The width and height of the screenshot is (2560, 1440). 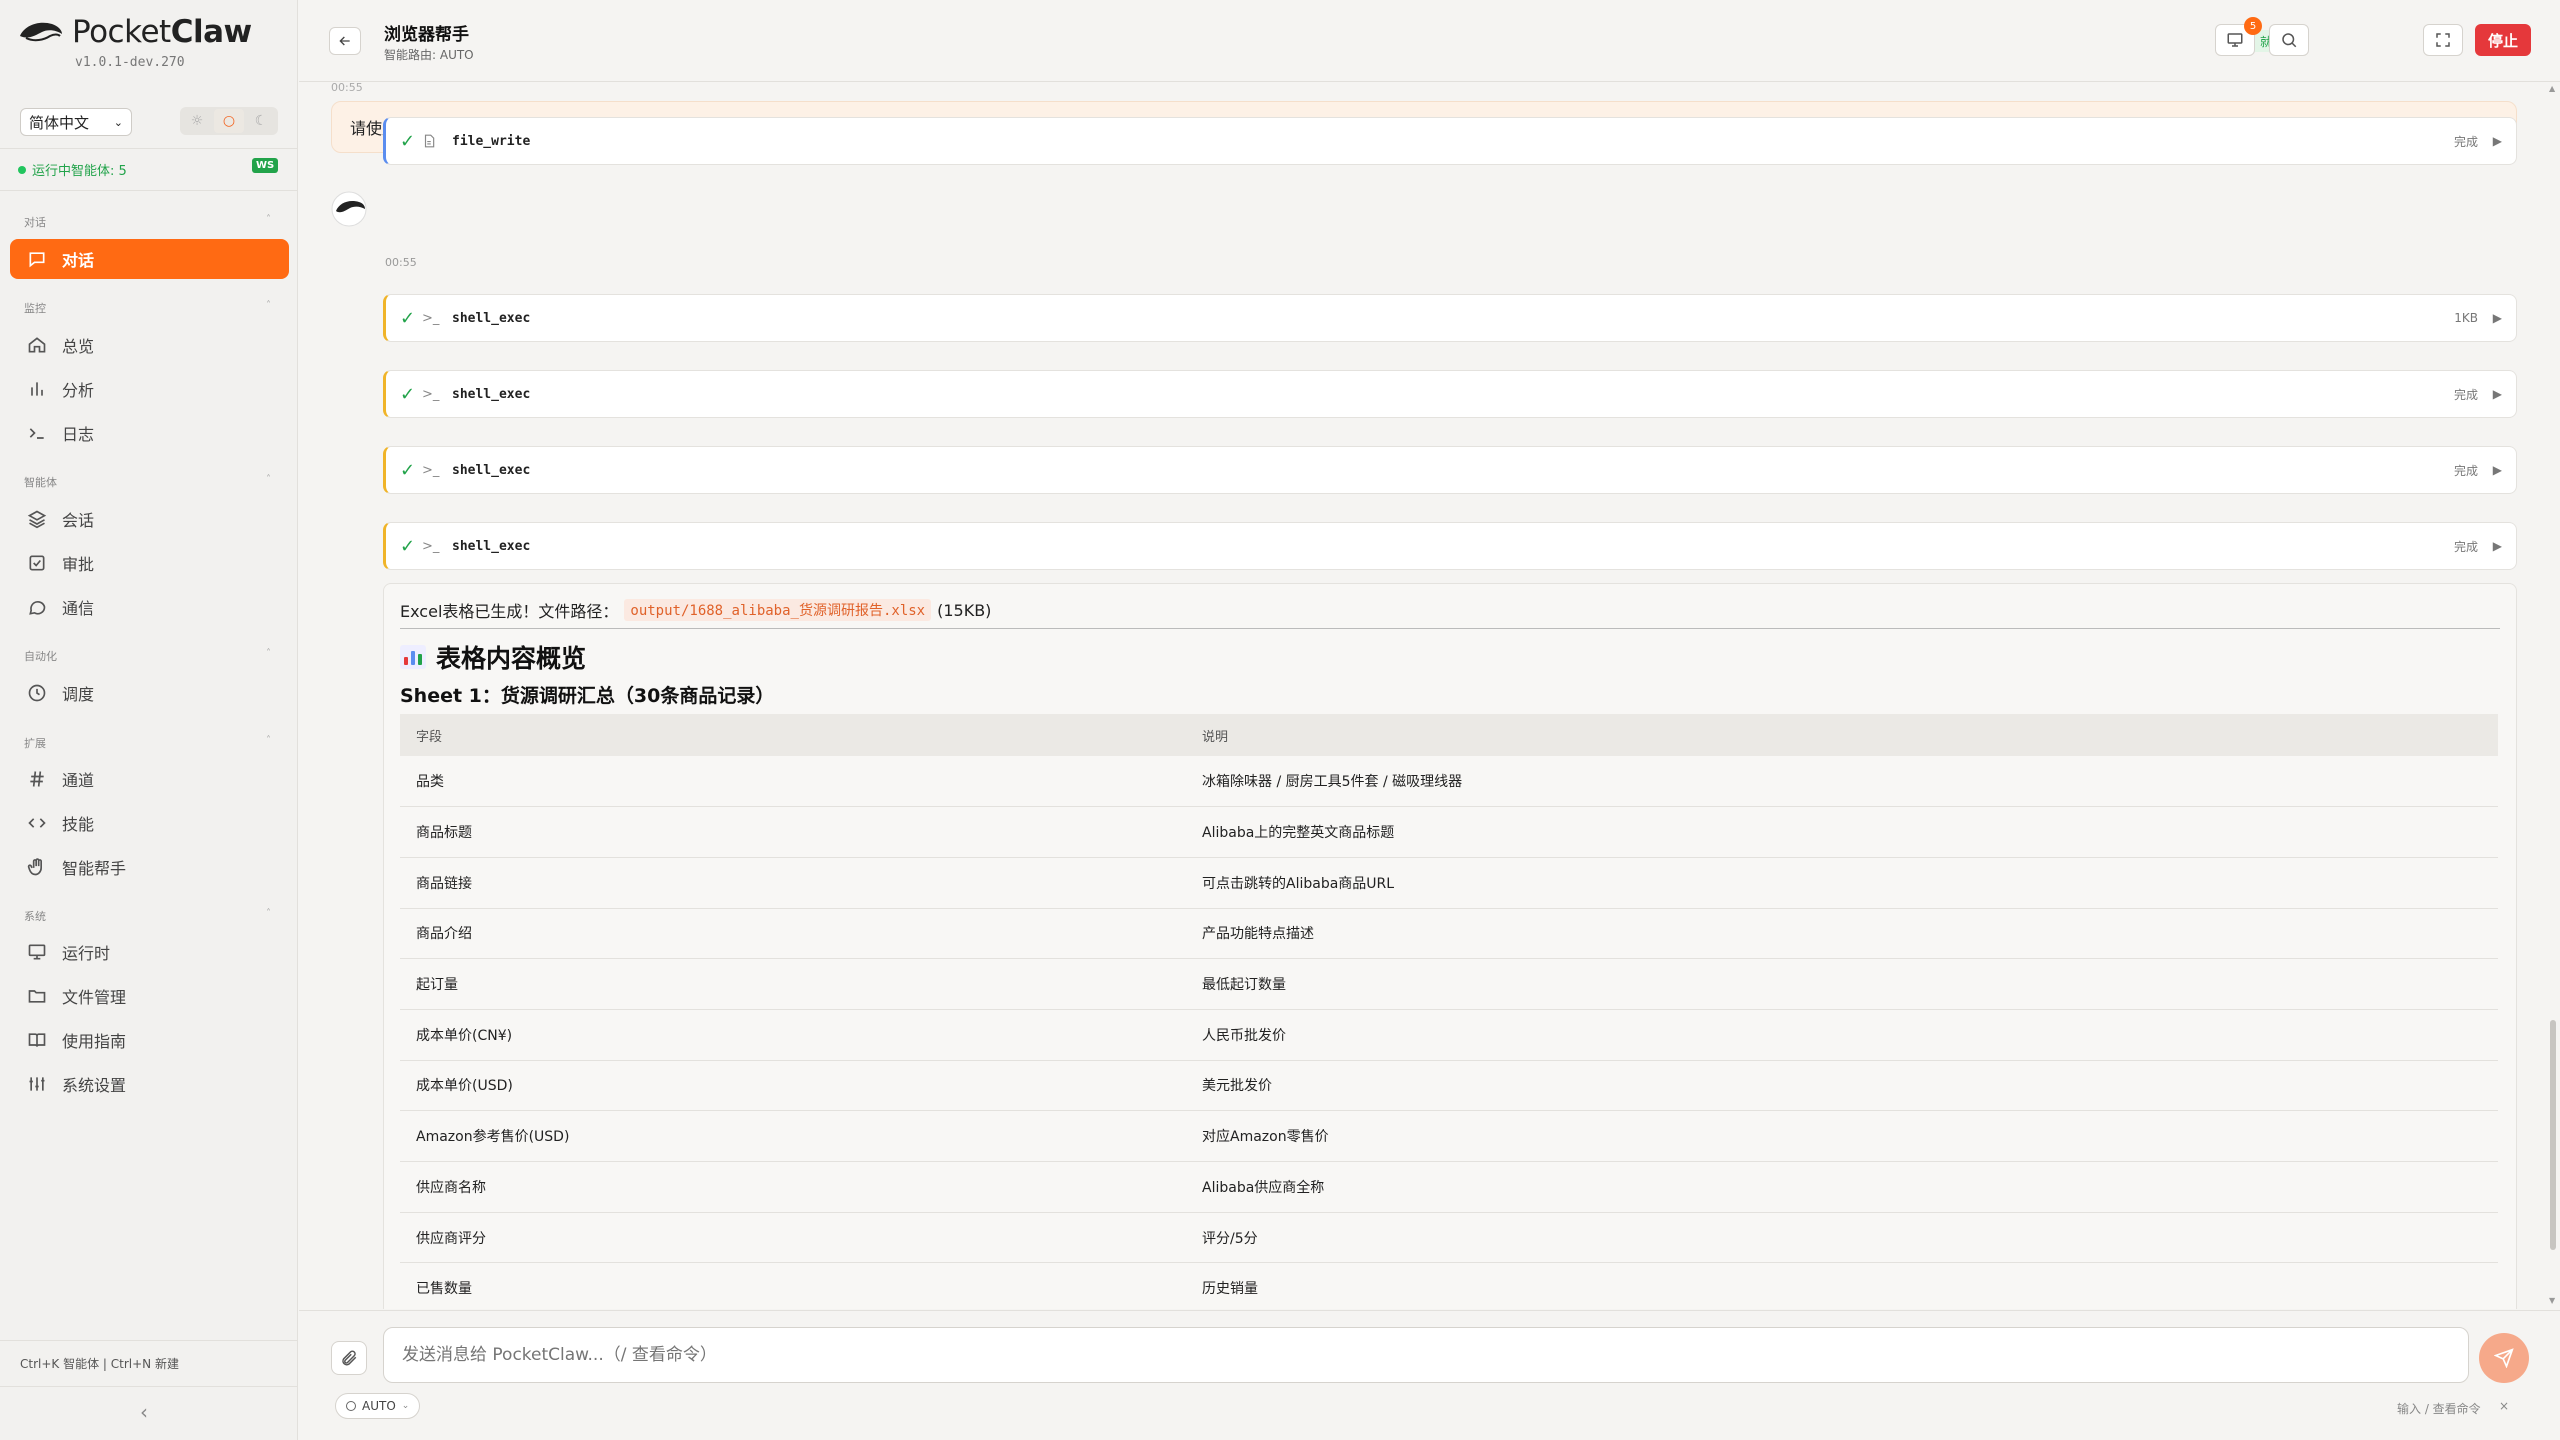 I want to click on tool-call-card: ✓ file_write 完成 ▶, so click(x=1450, y=141).